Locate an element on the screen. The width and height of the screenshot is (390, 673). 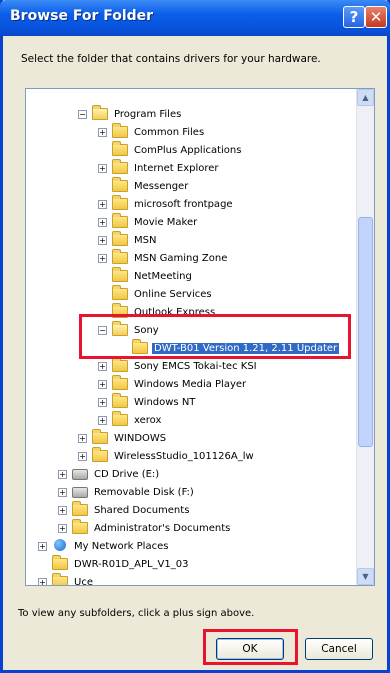
tree-item-sony-emcs: + Sony EMCS Tokai-tec KSI is located at coordinates (178, 366).